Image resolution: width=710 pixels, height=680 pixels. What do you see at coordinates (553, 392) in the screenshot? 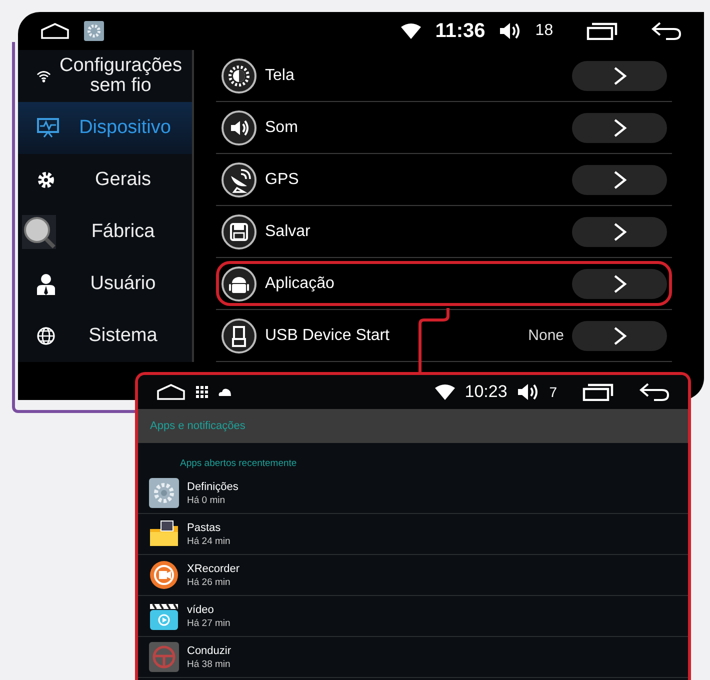
I see `volume-level: 7` at bounding box center [553, 392].